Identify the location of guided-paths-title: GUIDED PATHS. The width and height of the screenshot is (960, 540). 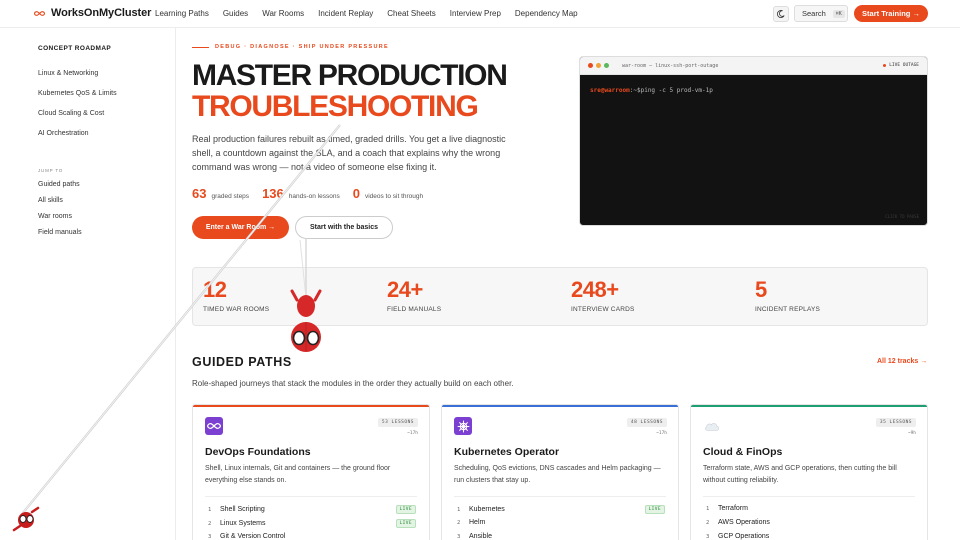
(242, 362).